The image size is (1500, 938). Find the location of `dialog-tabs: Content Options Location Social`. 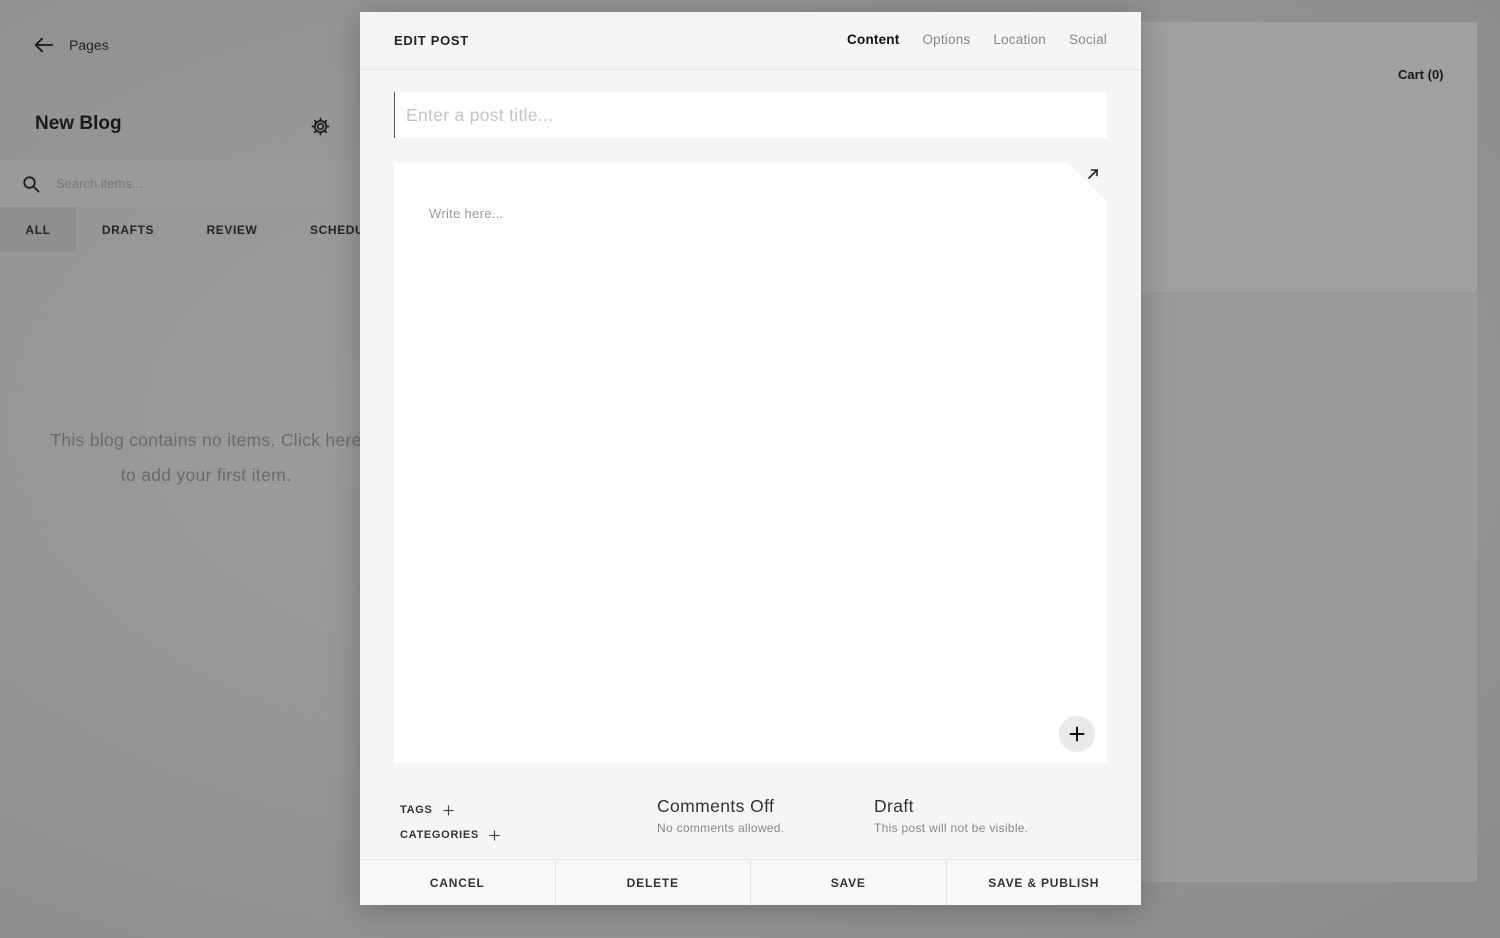

dialog-tabs: Content Options Location Social is located at coordinates (977, 39).